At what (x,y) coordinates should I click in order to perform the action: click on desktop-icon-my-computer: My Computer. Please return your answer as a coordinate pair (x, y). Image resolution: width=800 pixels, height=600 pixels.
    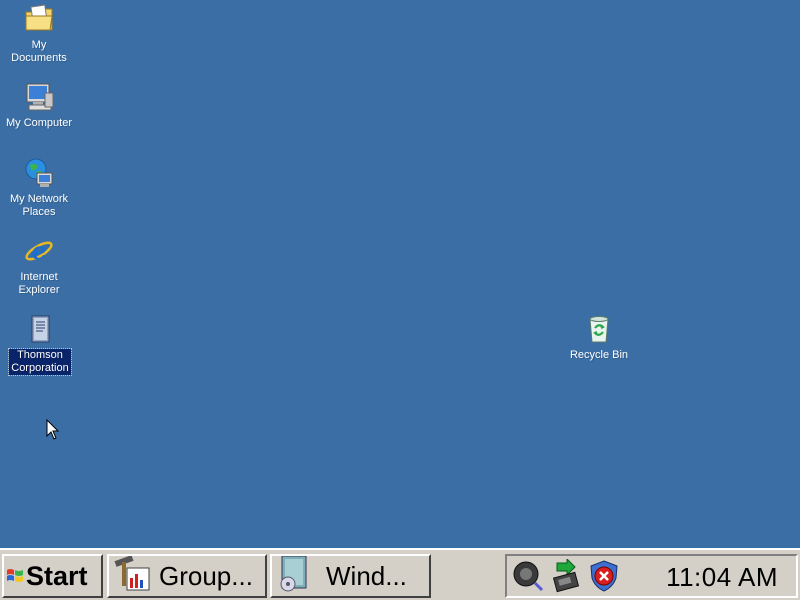
    Looking at the image, I should click on (39, 105).